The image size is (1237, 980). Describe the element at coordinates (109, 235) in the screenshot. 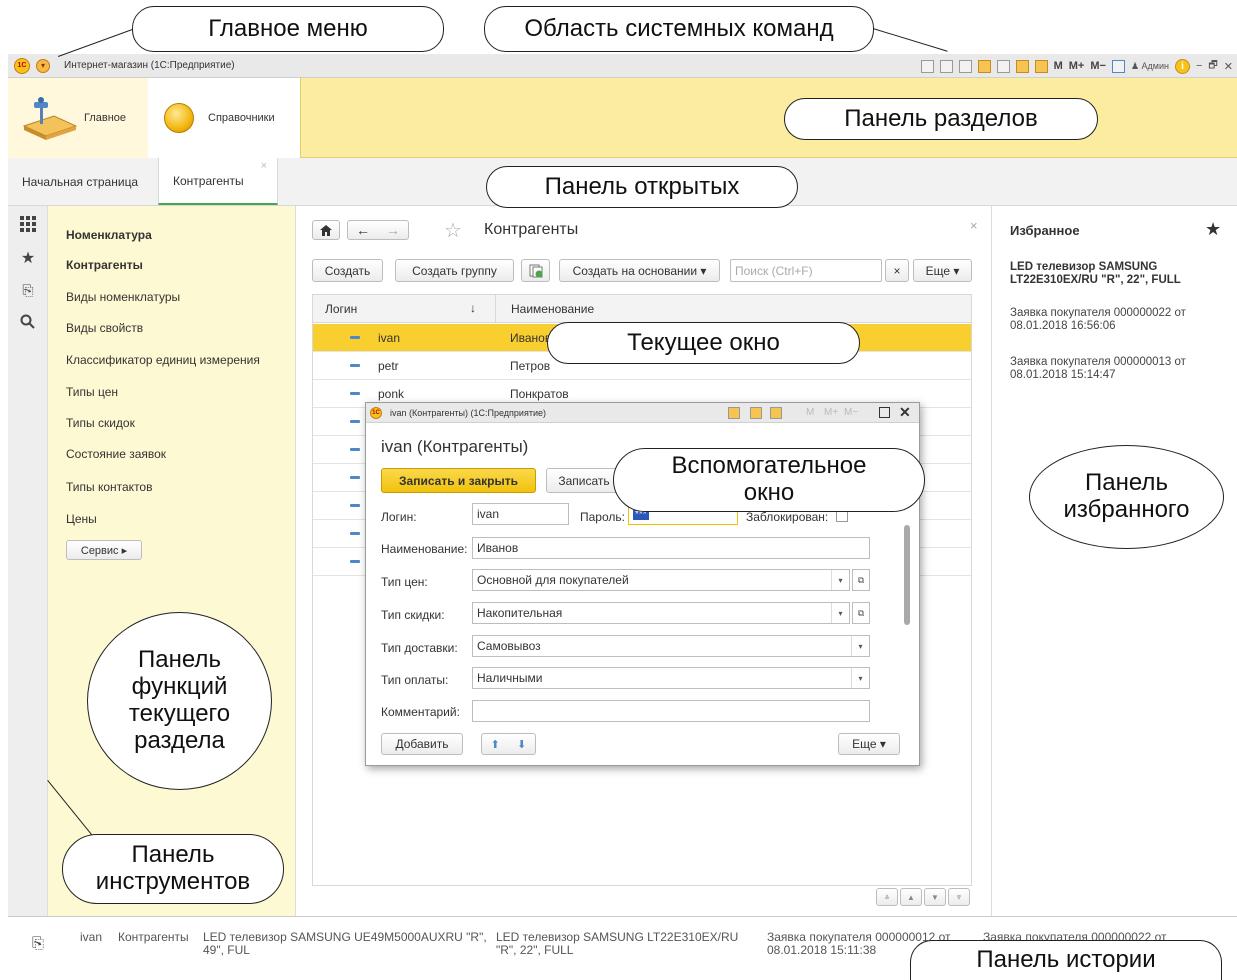

I see `func-nomenclature: Номенклатура` at that location.